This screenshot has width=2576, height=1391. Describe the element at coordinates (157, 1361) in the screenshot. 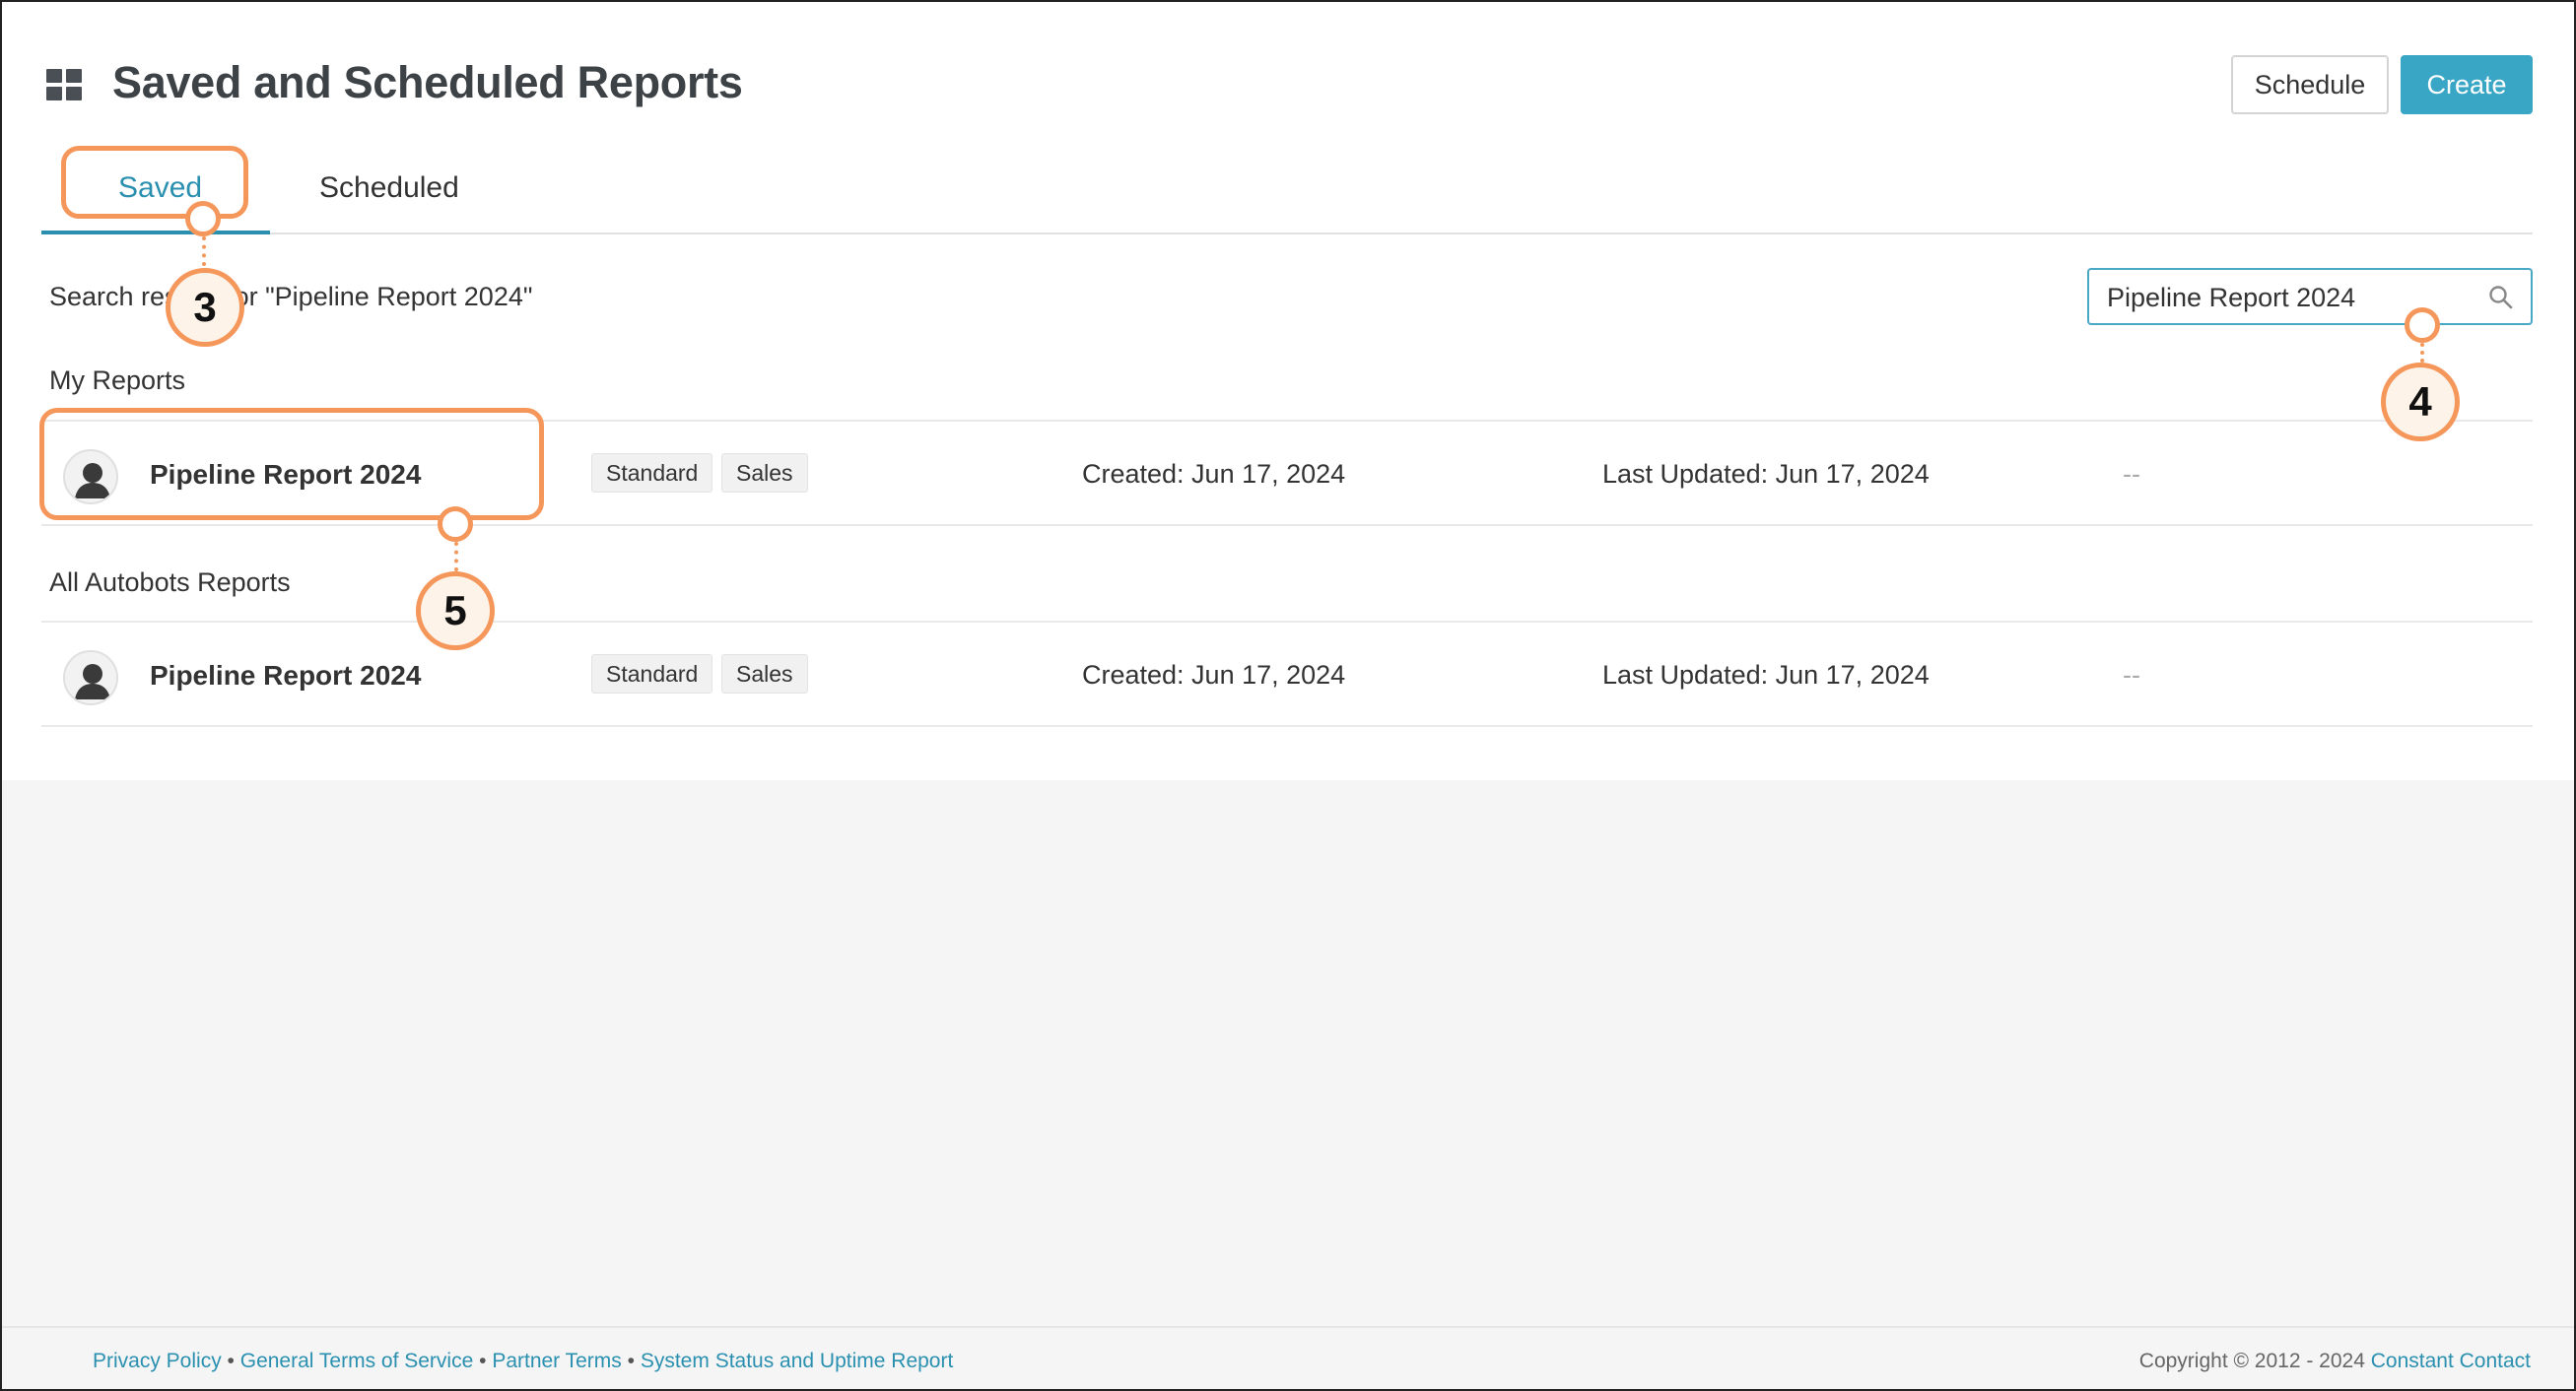

I see `privacy-policy-link: Privacy Policy` at that location.